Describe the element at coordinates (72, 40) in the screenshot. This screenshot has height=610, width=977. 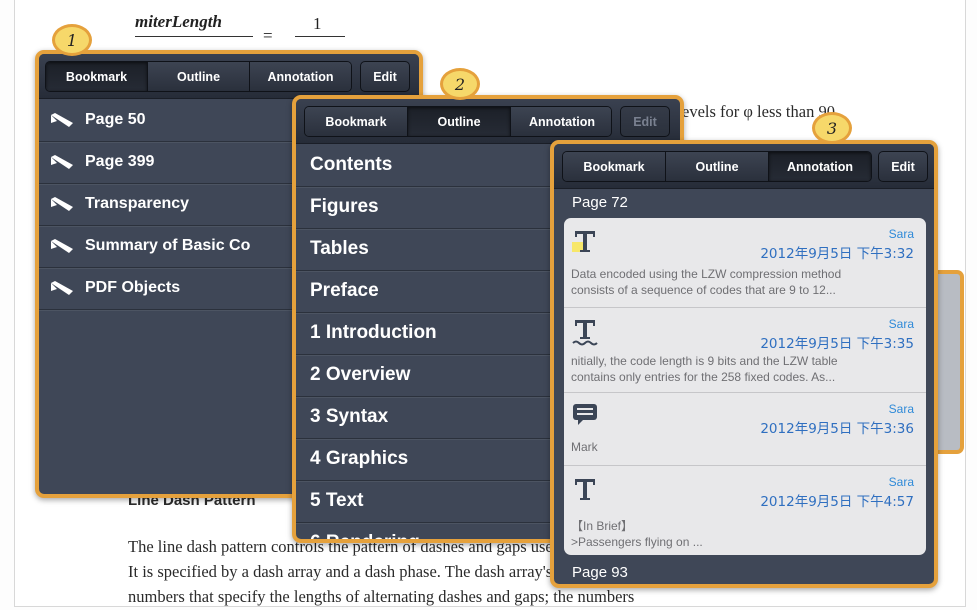
I see `step-marker-1: 1` at that location.